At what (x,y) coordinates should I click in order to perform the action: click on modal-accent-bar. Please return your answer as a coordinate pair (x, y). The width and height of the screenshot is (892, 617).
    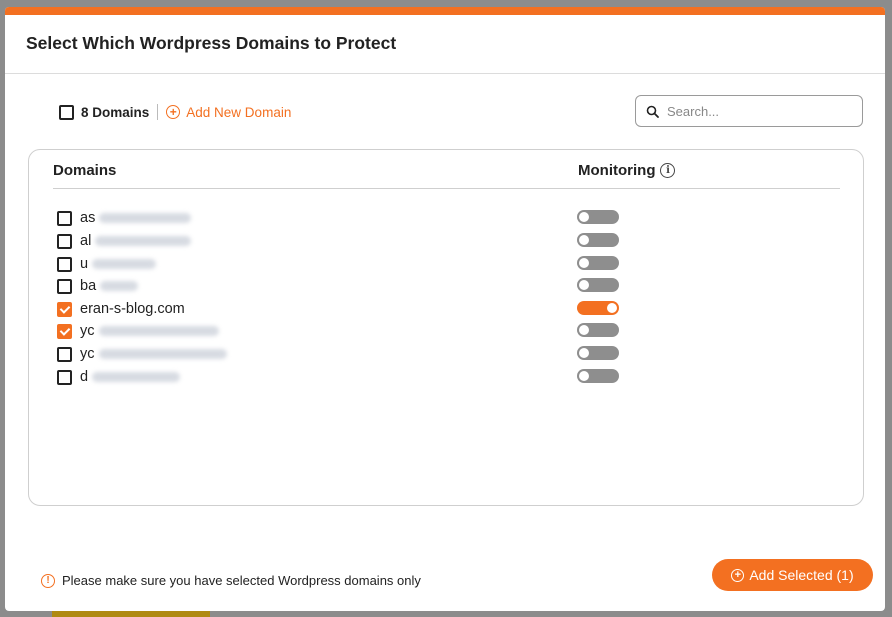
    Looking at the image, I should click on (445, 11).